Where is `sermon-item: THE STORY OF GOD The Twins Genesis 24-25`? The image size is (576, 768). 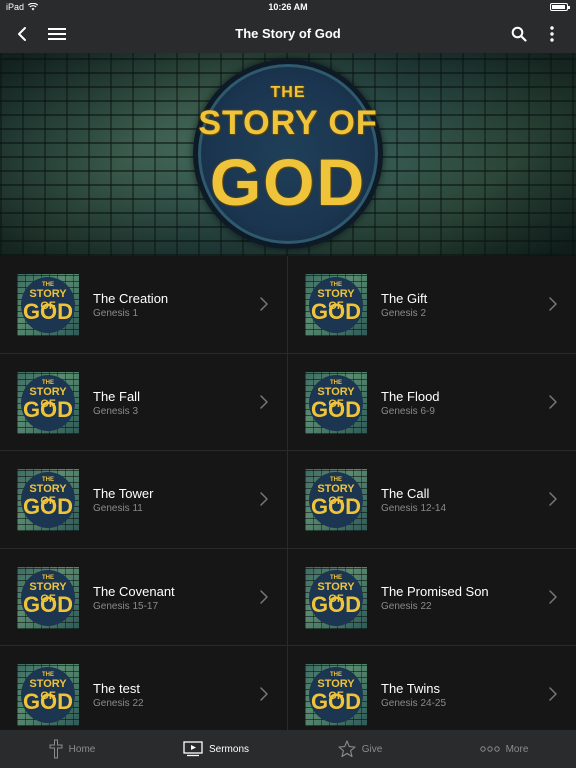 sermon-item: THE STORY OF GOD The Twins Genesis 24-25 is located at coordinates (432, 688).